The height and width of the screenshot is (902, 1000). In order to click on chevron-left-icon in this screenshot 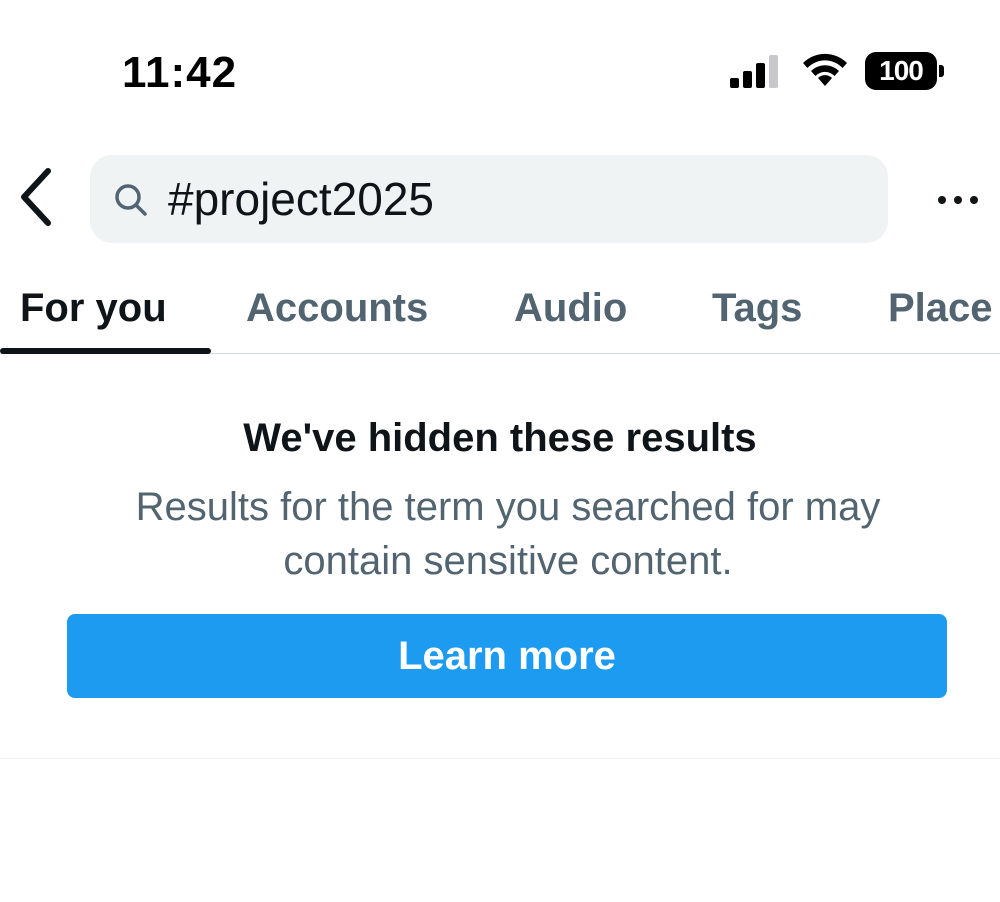, I will do `click(36, 197)`.